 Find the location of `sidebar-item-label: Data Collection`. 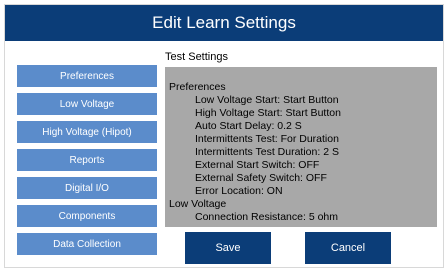

sidebar-item-label: Data Collection is located at coordinates (87, 244).